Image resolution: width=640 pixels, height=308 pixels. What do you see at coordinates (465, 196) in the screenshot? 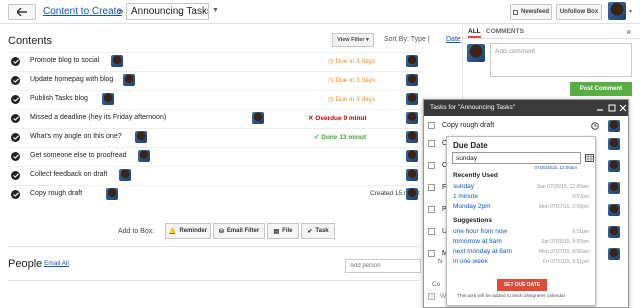
I see `due-date-option: 1 minute` at bounding box center [465, 196].